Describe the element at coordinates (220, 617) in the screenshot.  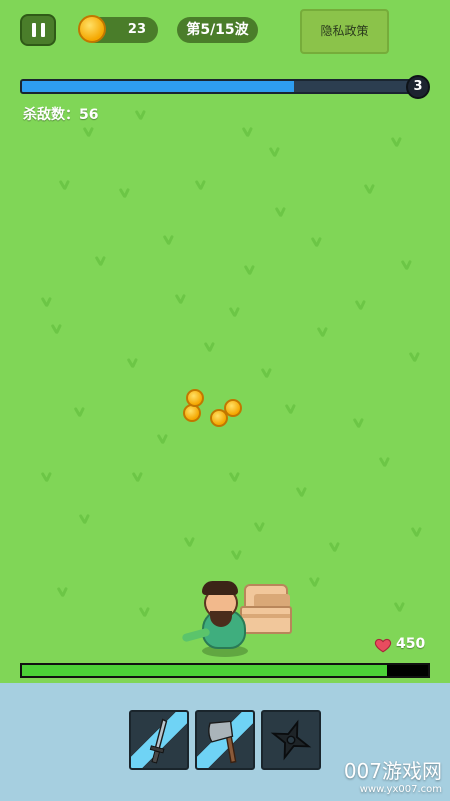
I see `hero-character` at that location.